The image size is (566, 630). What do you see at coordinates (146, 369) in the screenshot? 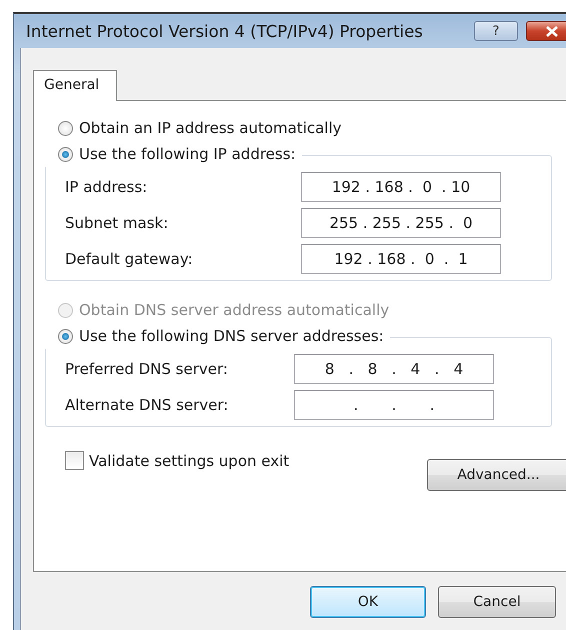
I see `field-label: Preferred DNS server:` at bounding box center [146, 369].